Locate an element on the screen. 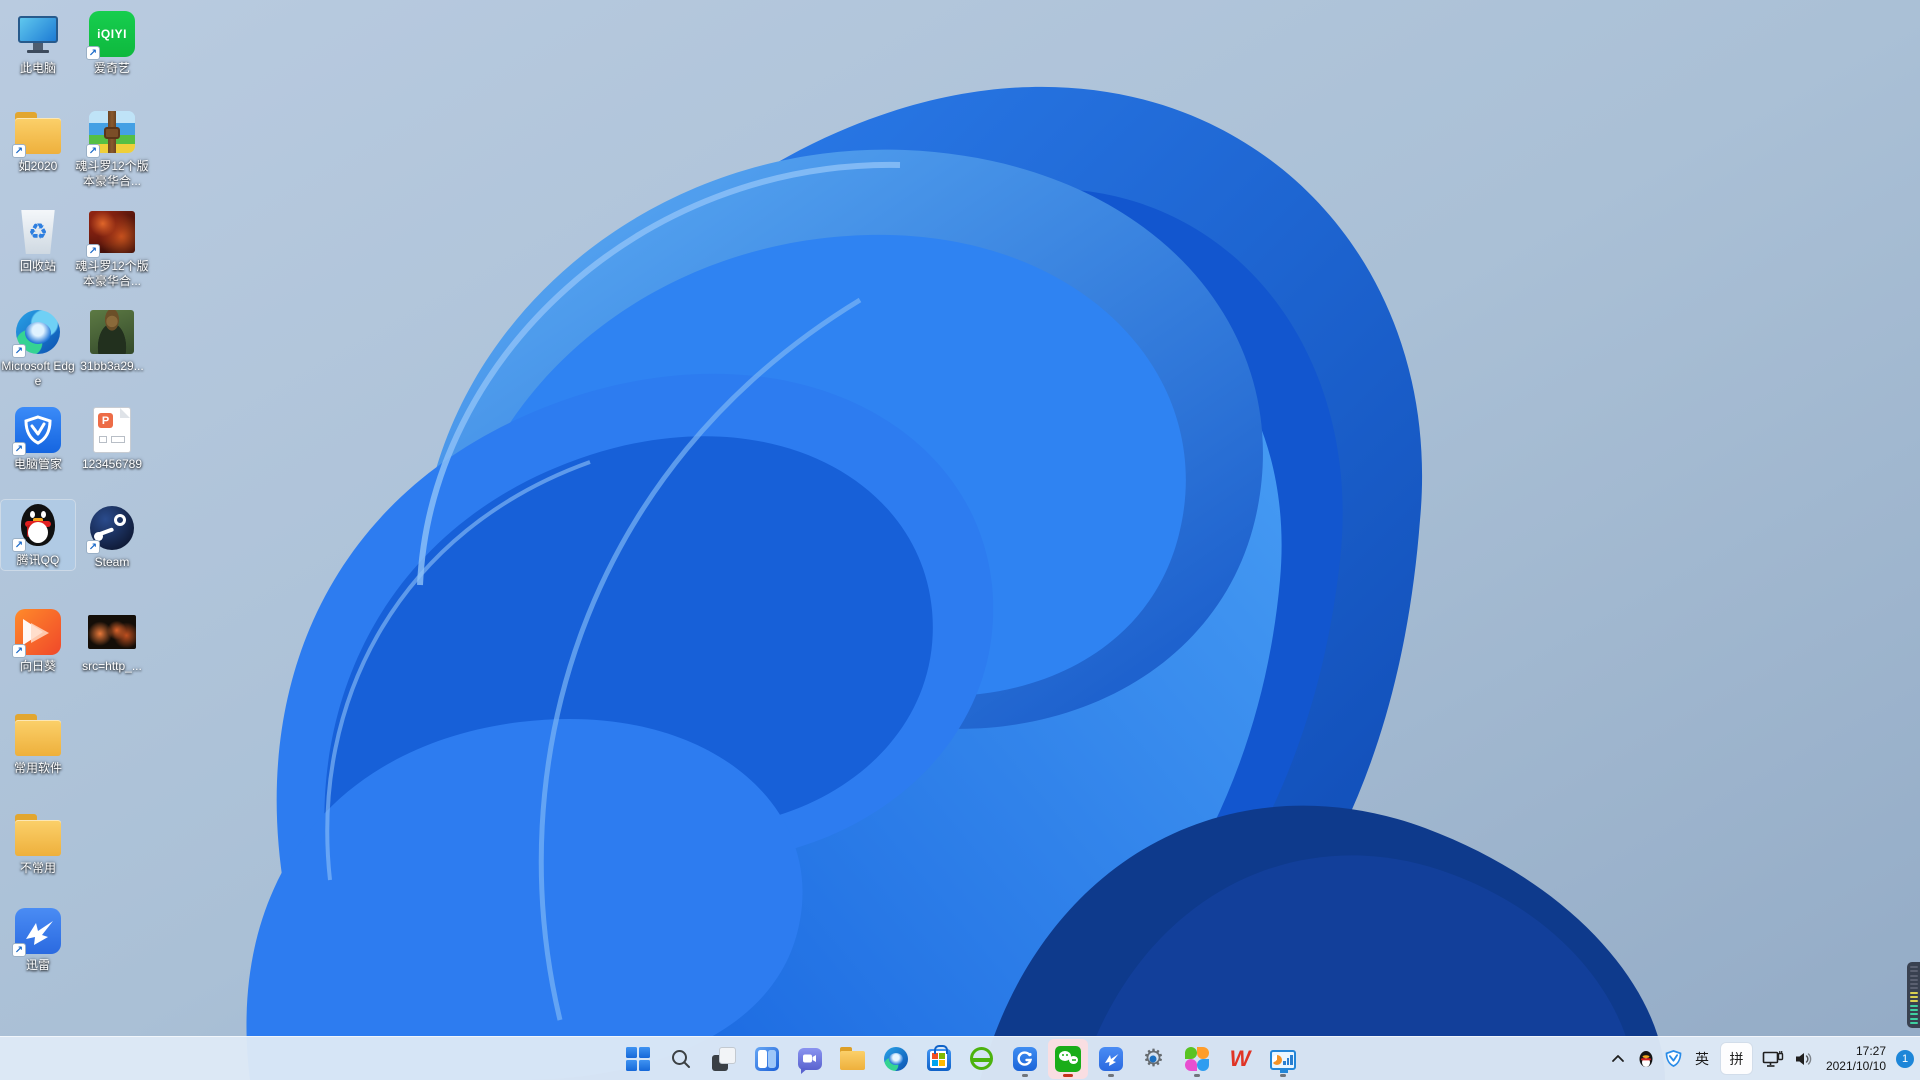 This screenshot has width=1920, height=1080. desktop-icon-steam: ↗ Steam is located at coordinates (112, 537).